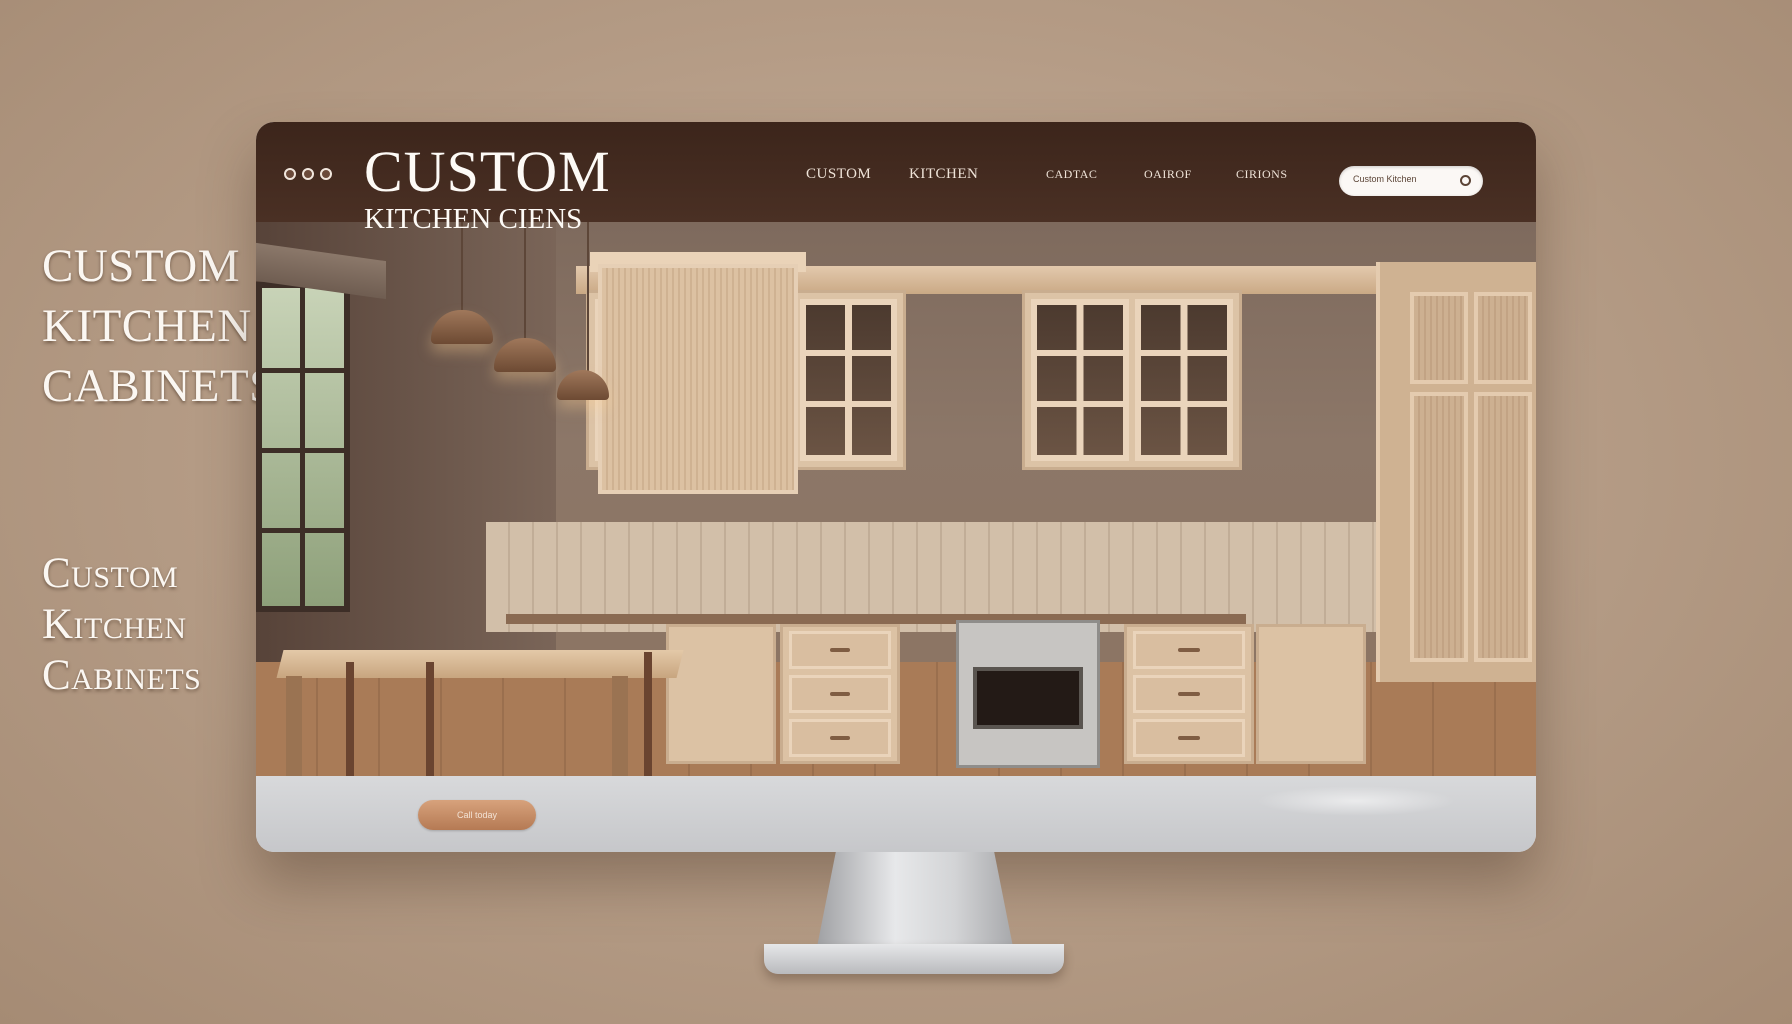 This screenshot has width=1792, height=1024. I want to click on wall-heading-line: CUSTOM, so click(141, 266).